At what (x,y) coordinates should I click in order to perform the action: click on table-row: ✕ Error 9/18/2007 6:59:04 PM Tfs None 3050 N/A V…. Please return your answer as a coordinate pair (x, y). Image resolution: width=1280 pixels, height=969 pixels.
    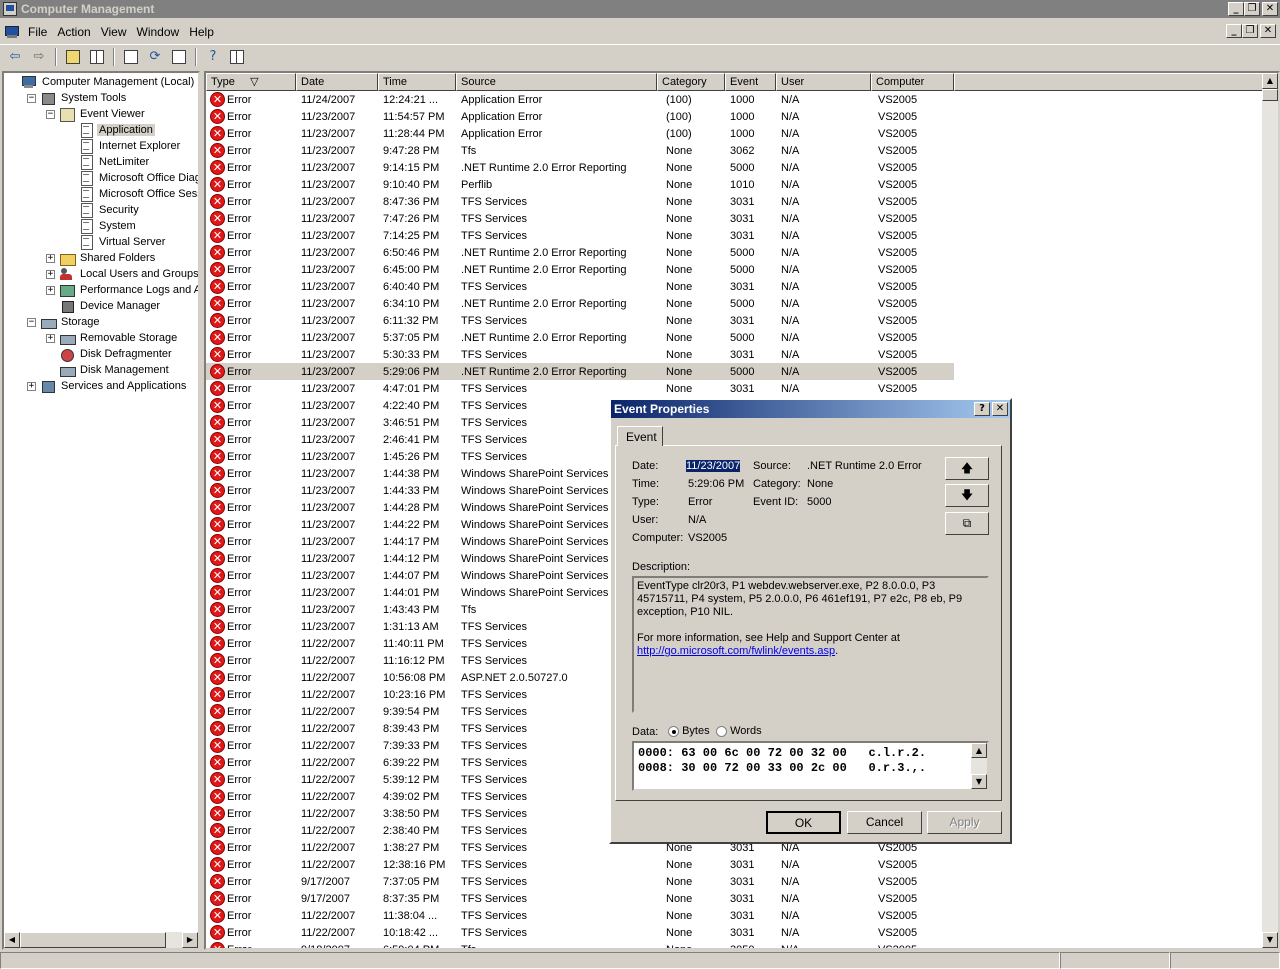
    Looking at the image, I should click on (580, 944).